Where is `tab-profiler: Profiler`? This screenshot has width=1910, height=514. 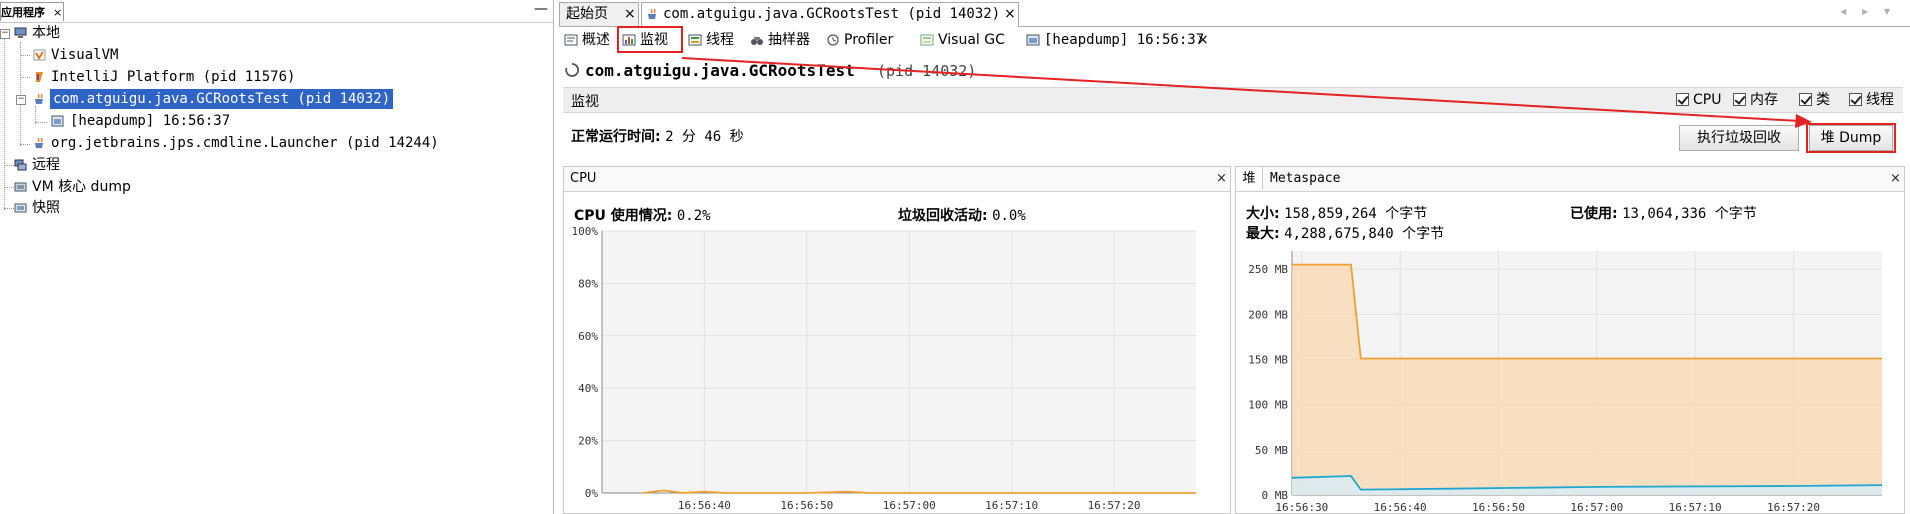
tab-profiler: Profiler is located at coordinates (869, 40).